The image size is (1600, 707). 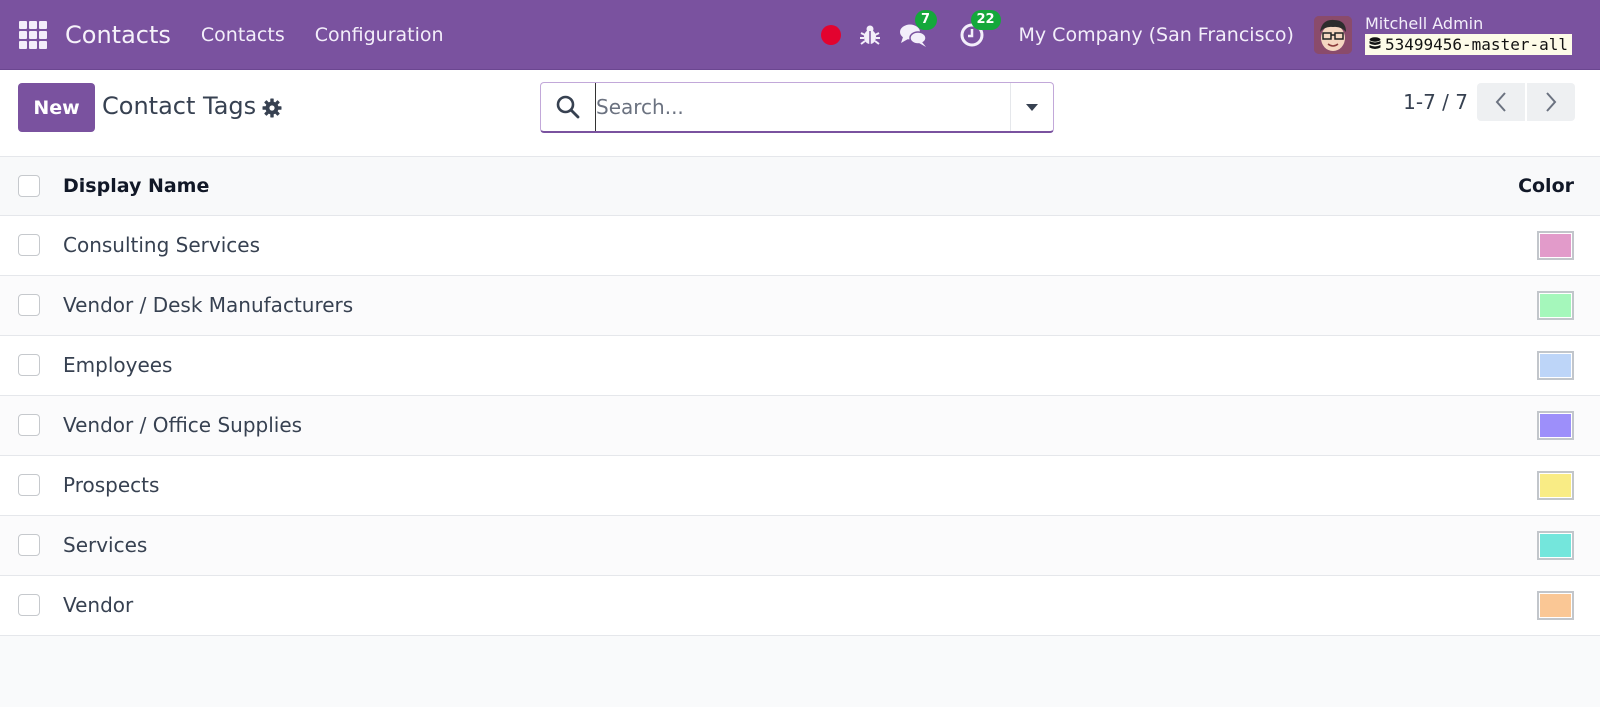 What do you see at coordinates (1156, 35) in the screenshot?
I see `company-switcher: My Company (San Francisco)` at bounding box center [1156, 35].